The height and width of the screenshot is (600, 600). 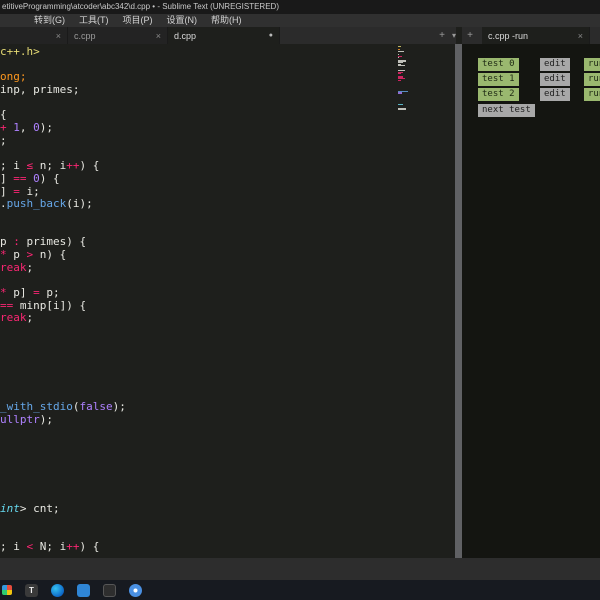 I want to click on vscode-icon, so click(x=83, y=590).